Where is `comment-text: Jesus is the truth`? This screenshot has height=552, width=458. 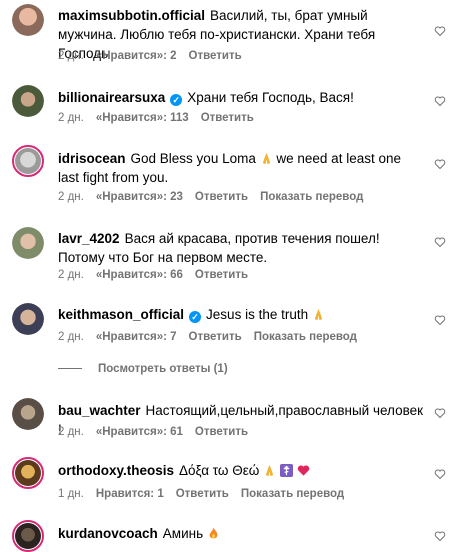
comment-text: Jesus is the truth is located at coordinates (257, 314).